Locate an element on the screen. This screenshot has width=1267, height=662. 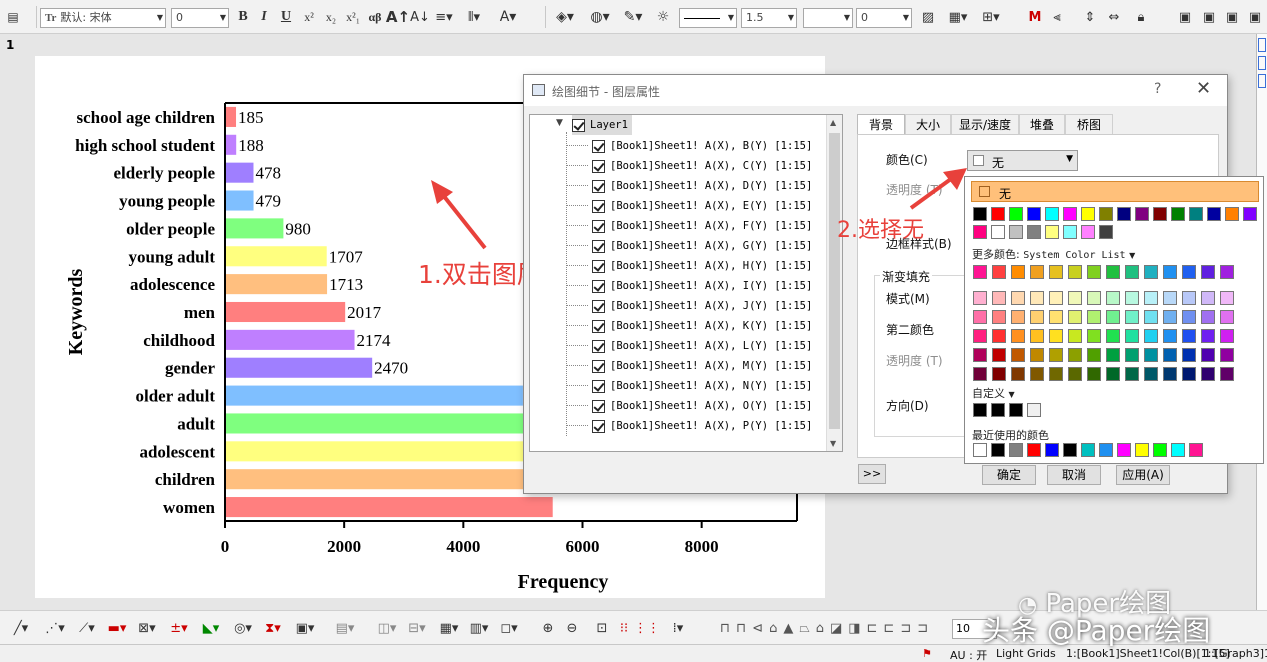
greek-button: αβ is located at coordinates (375, 17).